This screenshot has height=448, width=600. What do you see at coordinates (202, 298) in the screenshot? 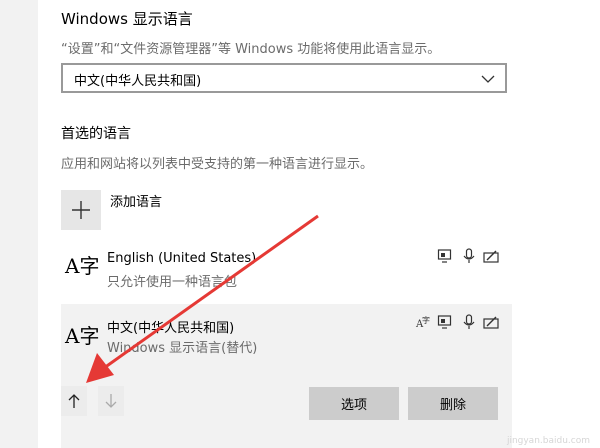
I see `annotation-arrow` at bounding box center [202, 298].